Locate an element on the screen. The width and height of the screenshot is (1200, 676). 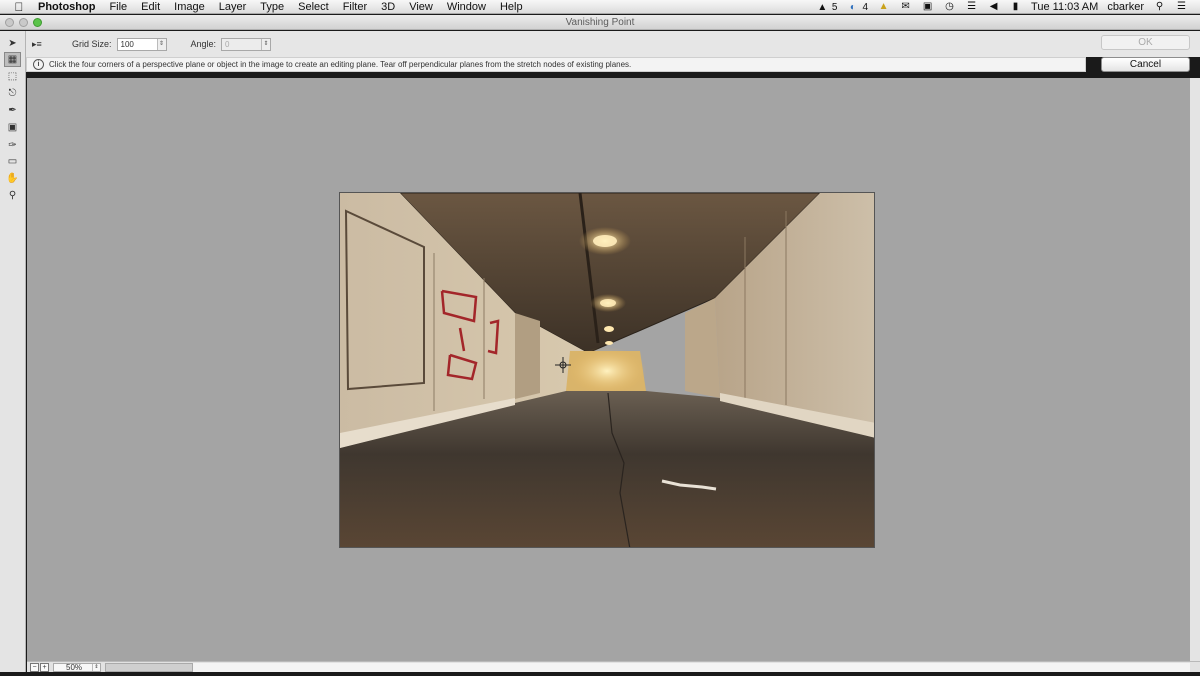
zoom-window-icon is located at coordinates (37, 22).